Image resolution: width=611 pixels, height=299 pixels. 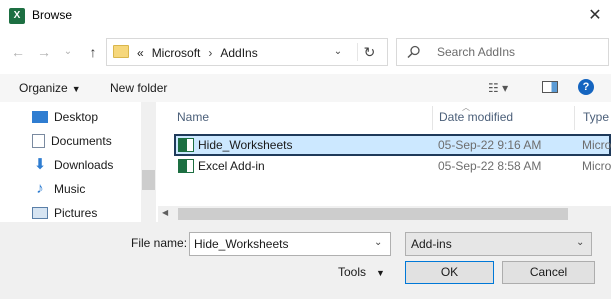 I want to click on file-name: Excel Add-in, so click(x=231, y=166).